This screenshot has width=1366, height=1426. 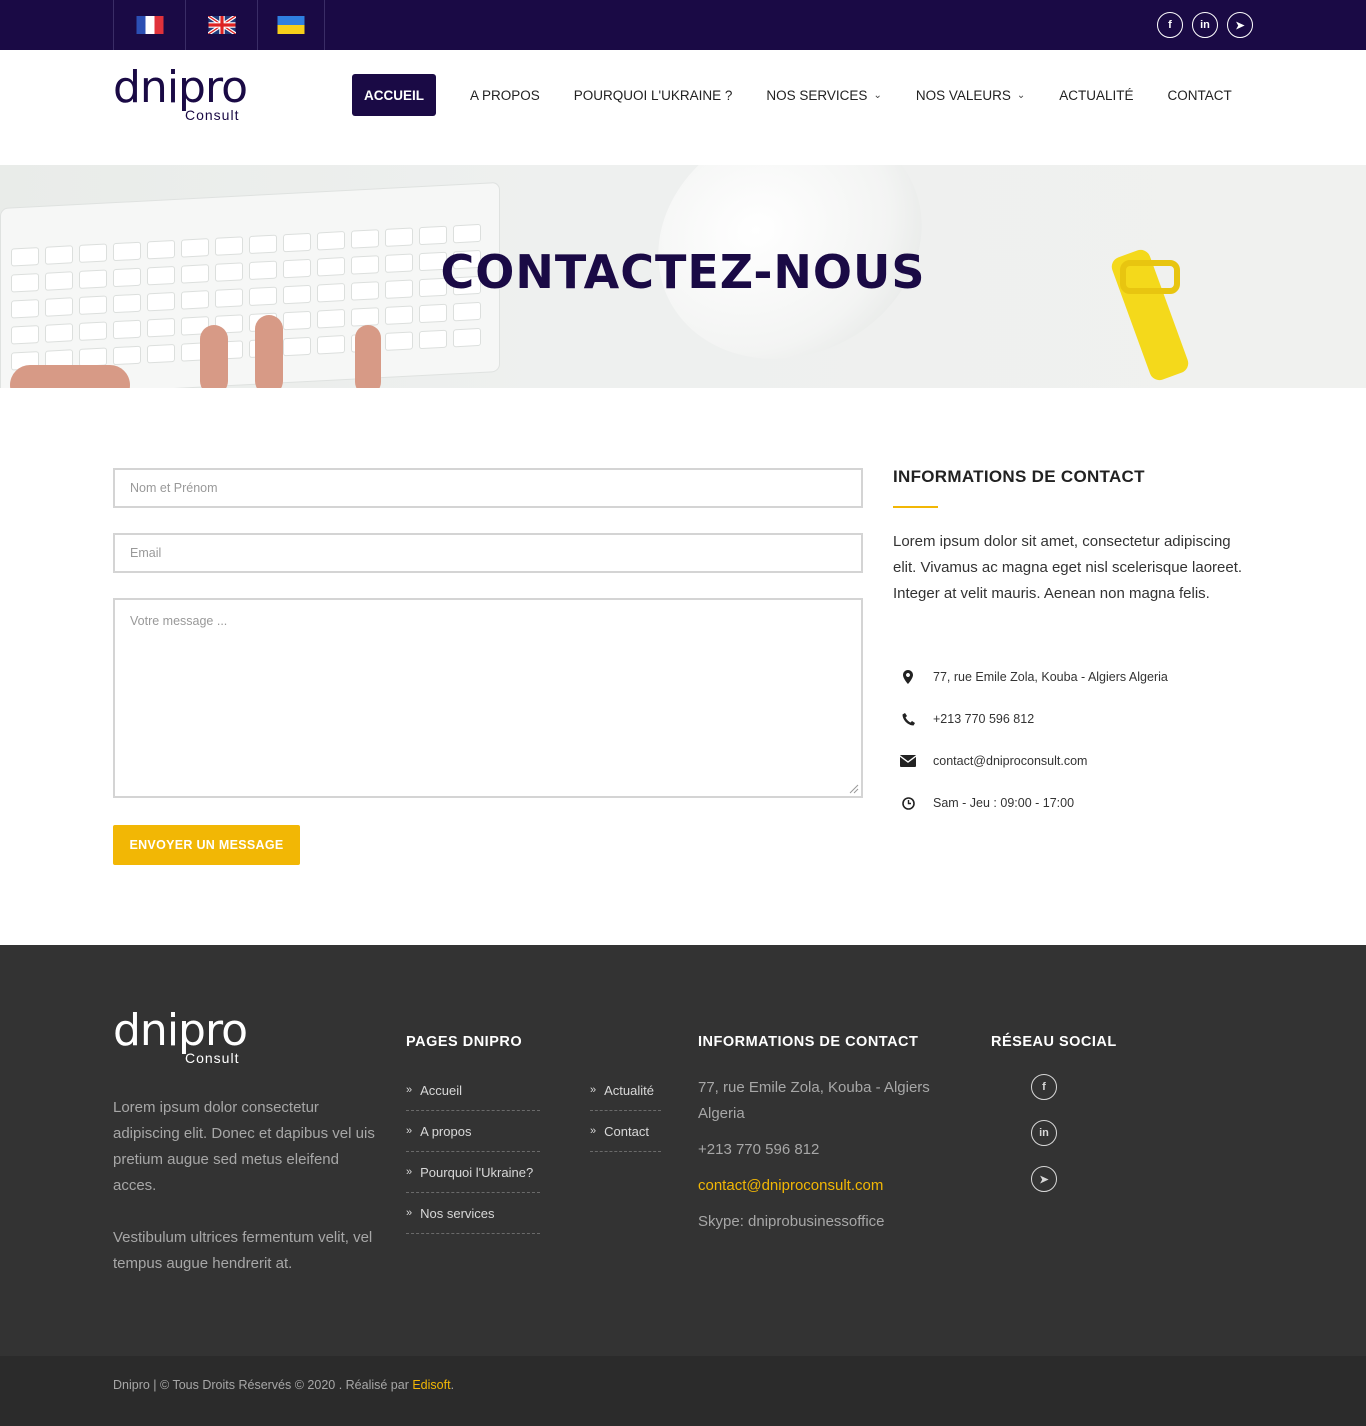 What do you see at coordinates (477, 1172) in the screenshot?
I see `footer-link-label: Pourquoi l'Ukraine?` at bounding box center [477, 1172].